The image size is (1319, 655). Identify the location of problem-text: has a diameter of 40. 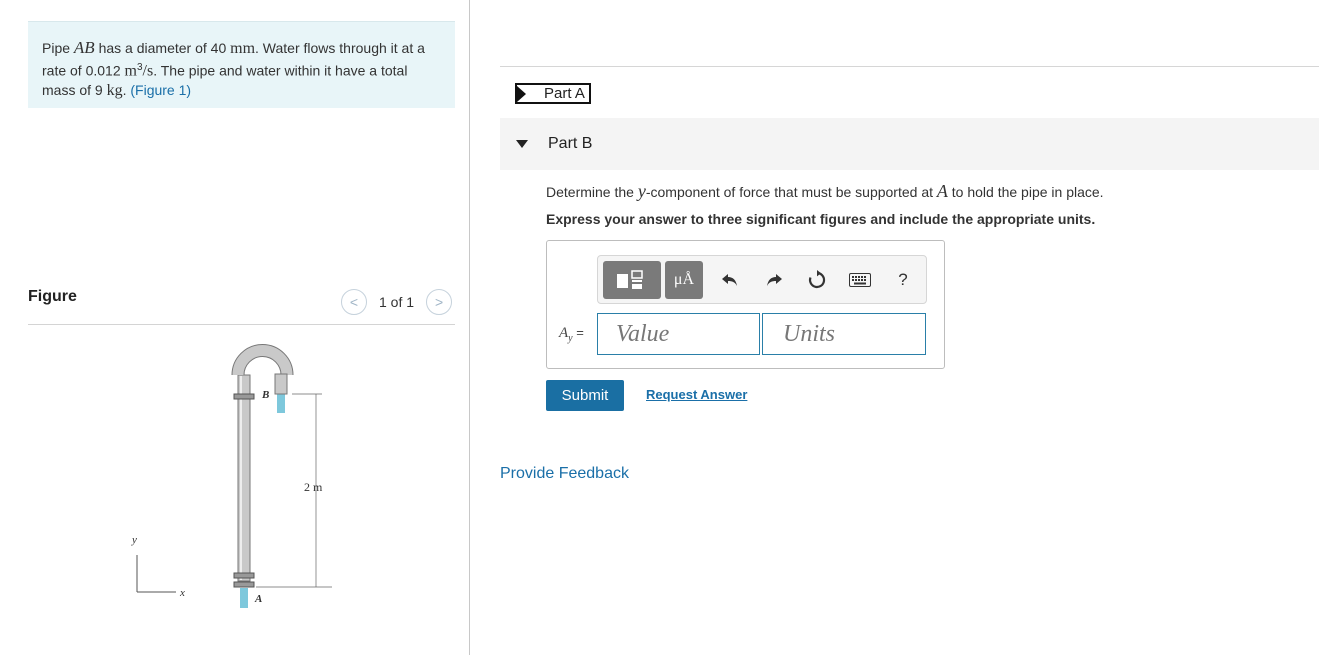
(162, 48).